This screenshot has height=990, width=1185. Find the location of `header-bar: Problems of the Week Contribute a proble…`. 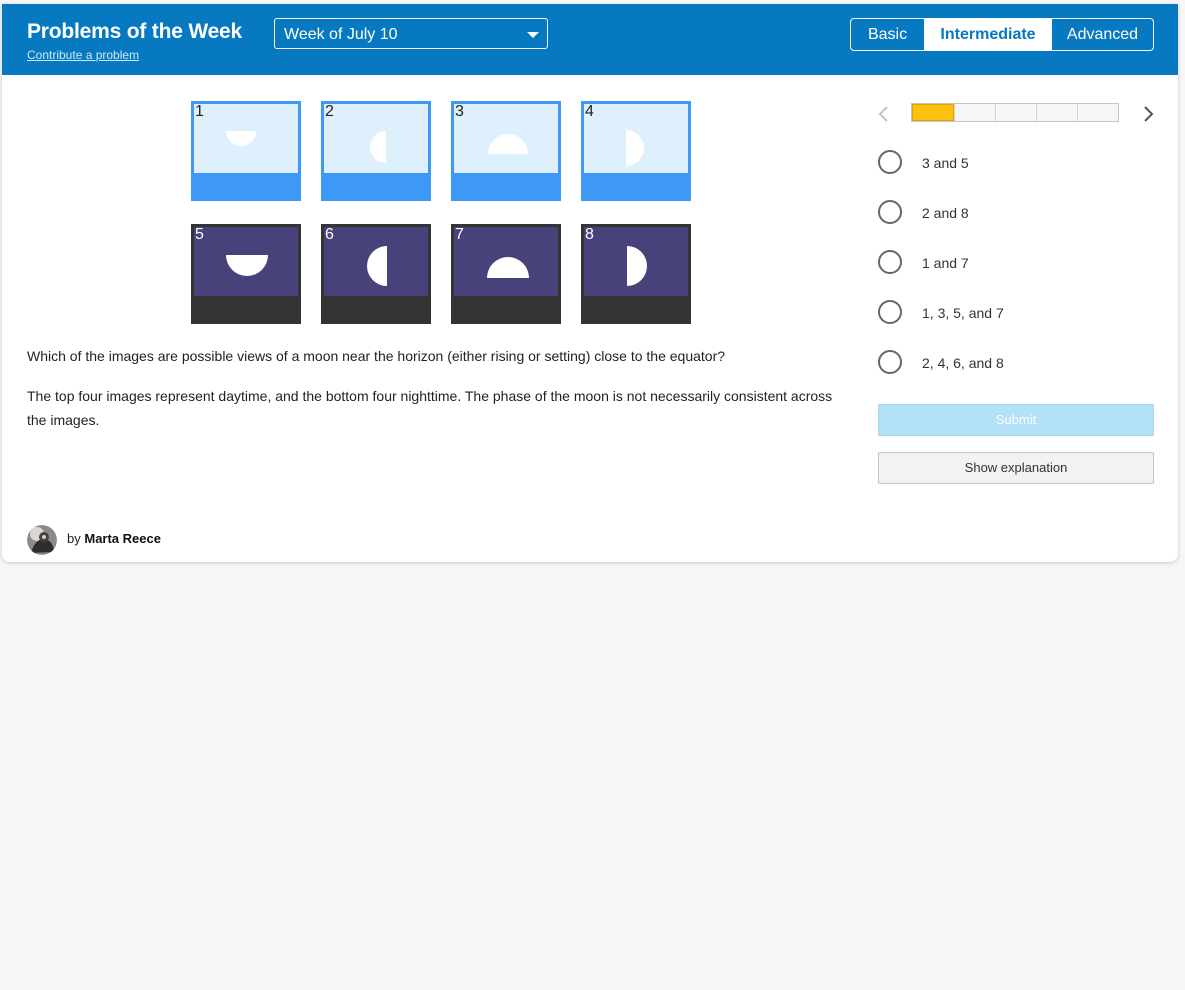

header-bar: Problems of the Week Contribute a proble… is located at coordinates (590, 39).